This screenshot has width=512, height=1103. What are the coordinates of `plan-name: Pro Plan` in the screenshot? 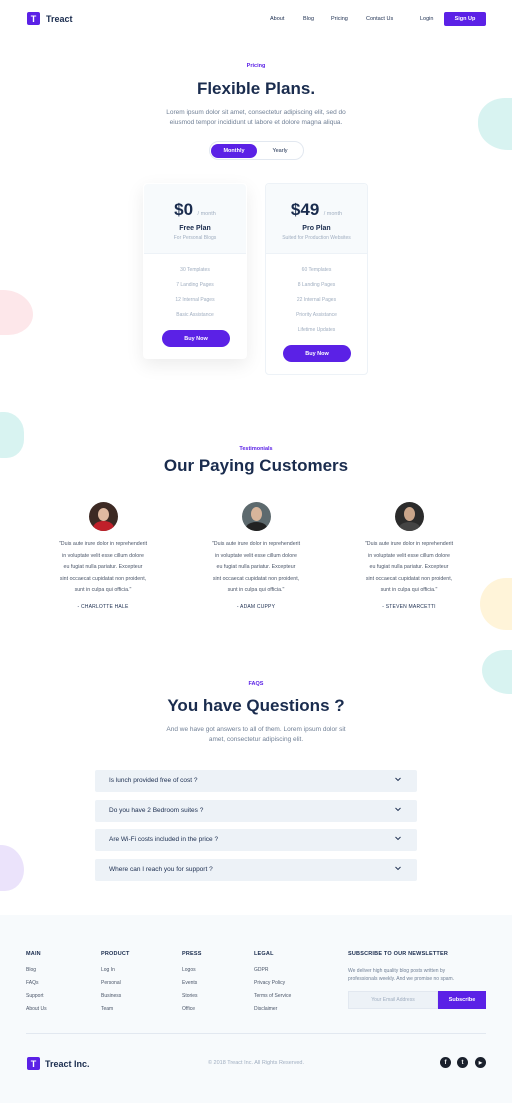 It's located at (316, 228).